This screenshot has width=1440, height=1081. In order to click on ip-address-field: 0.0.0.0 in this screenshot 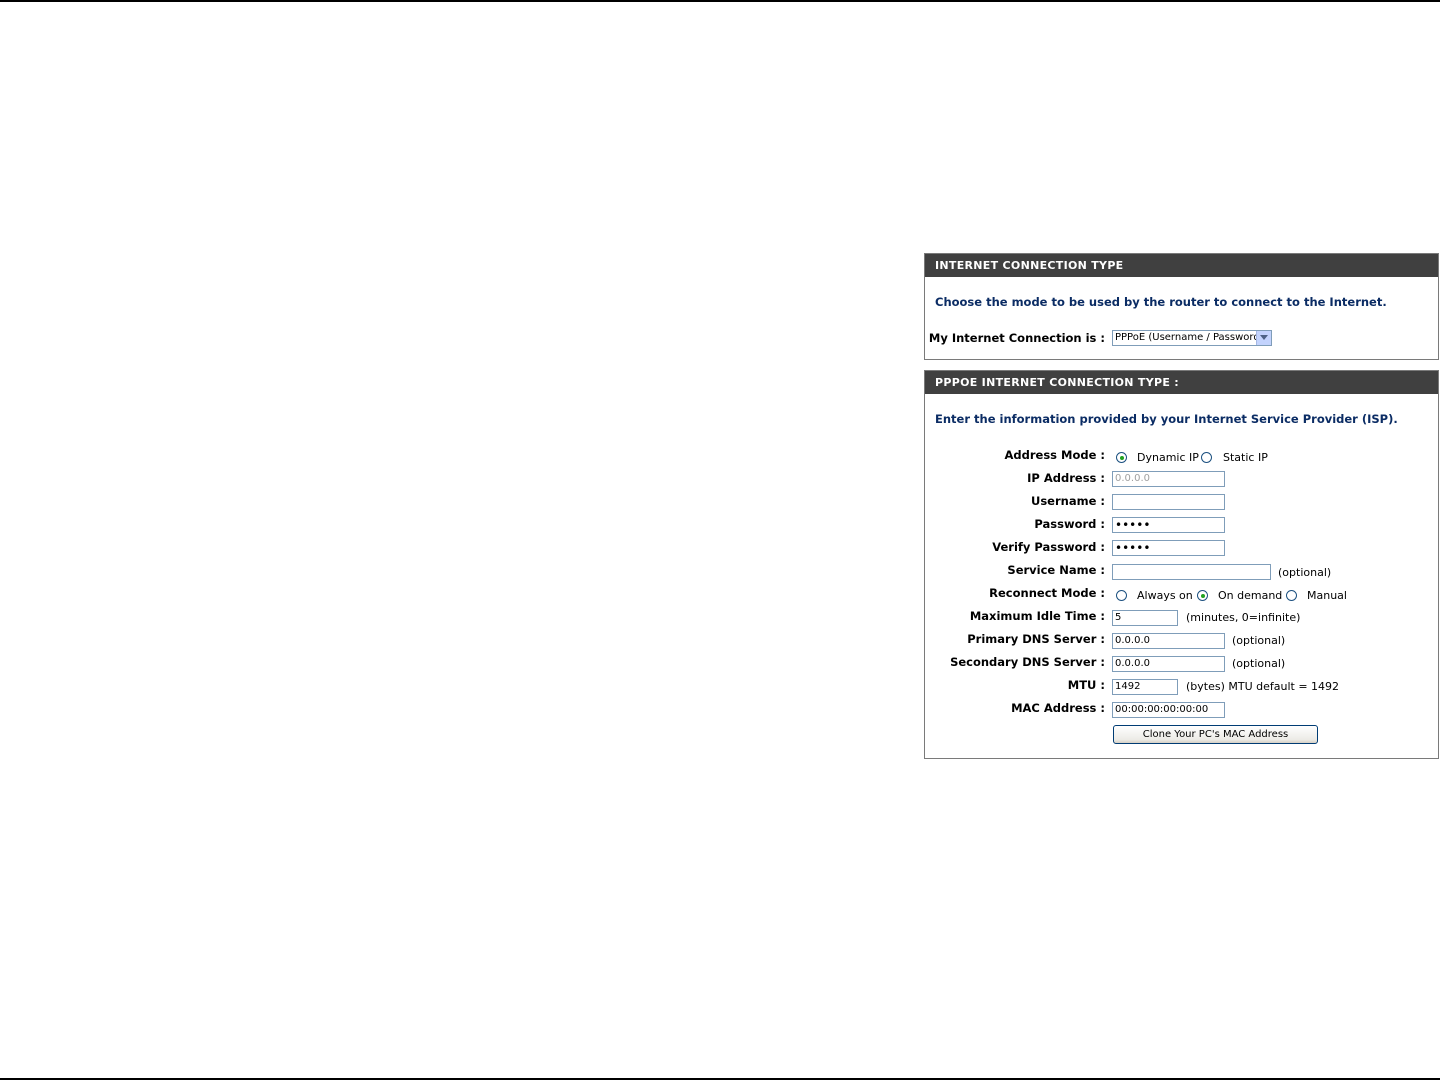, I will do `click(1168, 479)`.